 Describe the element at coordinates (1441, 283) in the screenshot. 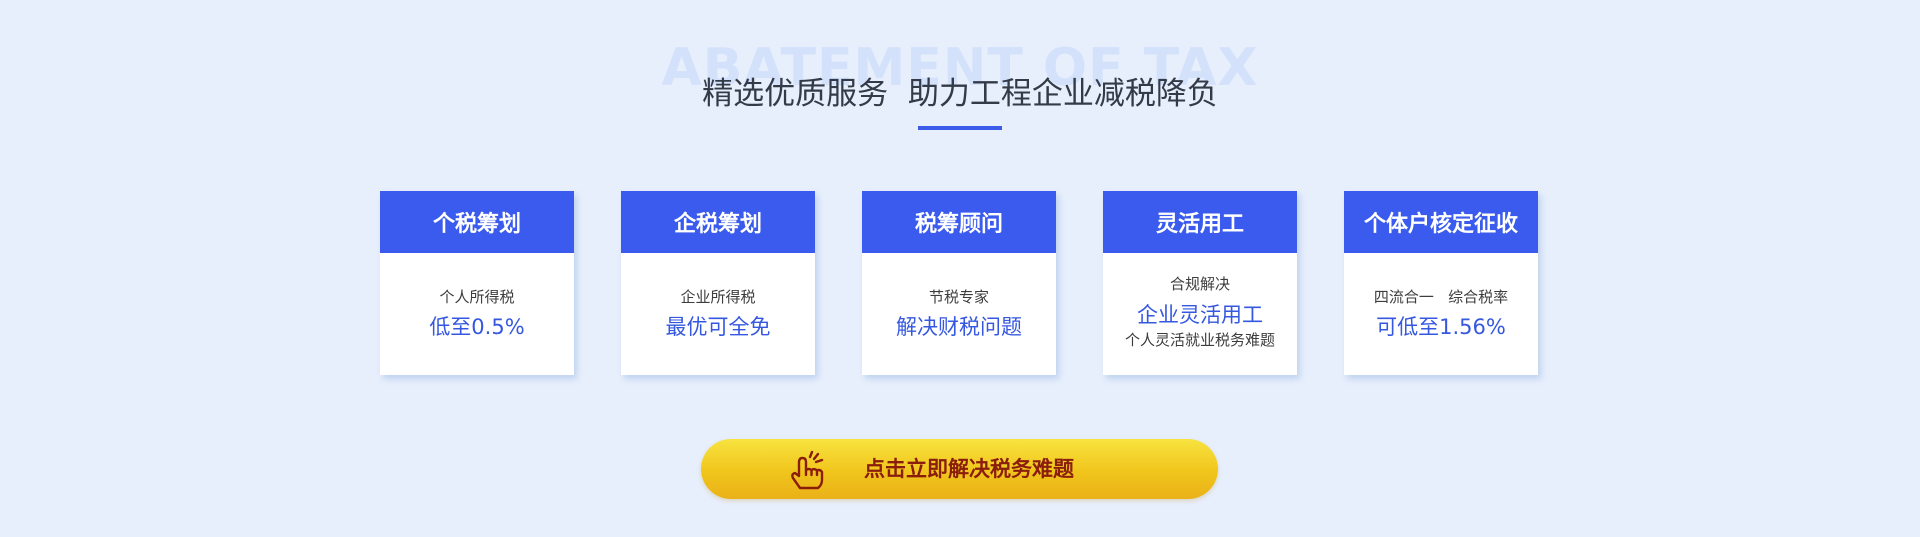

I see `service-card-sole-proprietor: 个体户核定征收 四流合一 综合税率 可低至1.56%` at that location.